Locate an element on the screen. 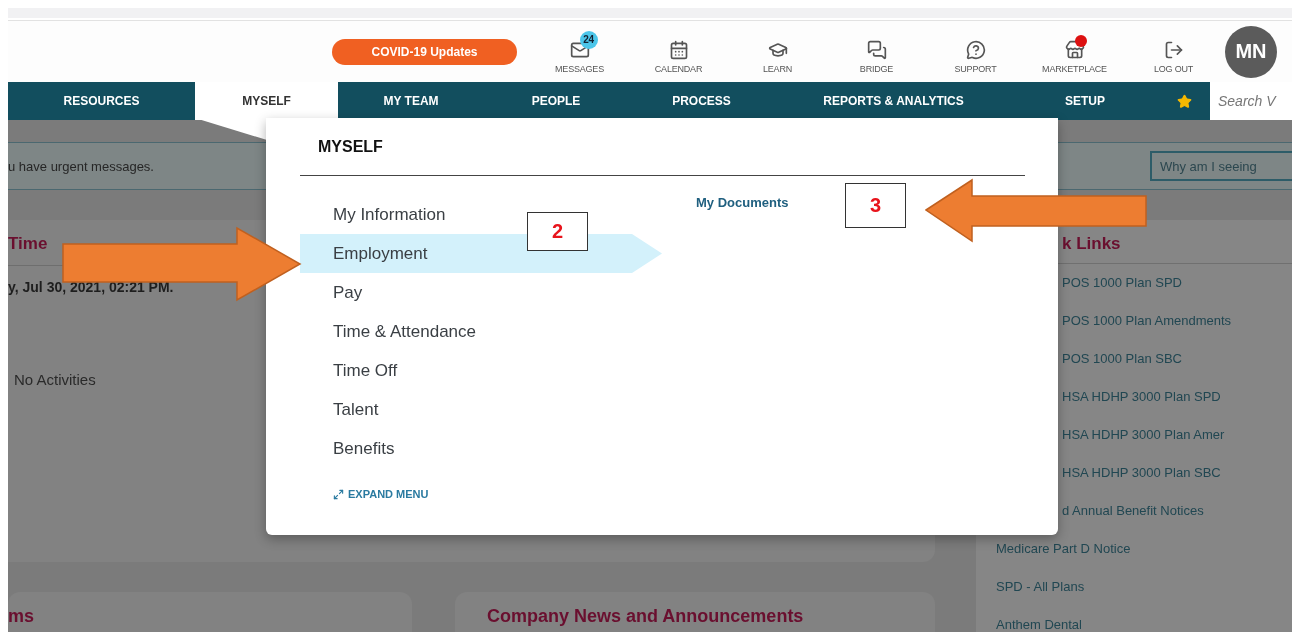  store-icon is located at coordinates (1074, 49).